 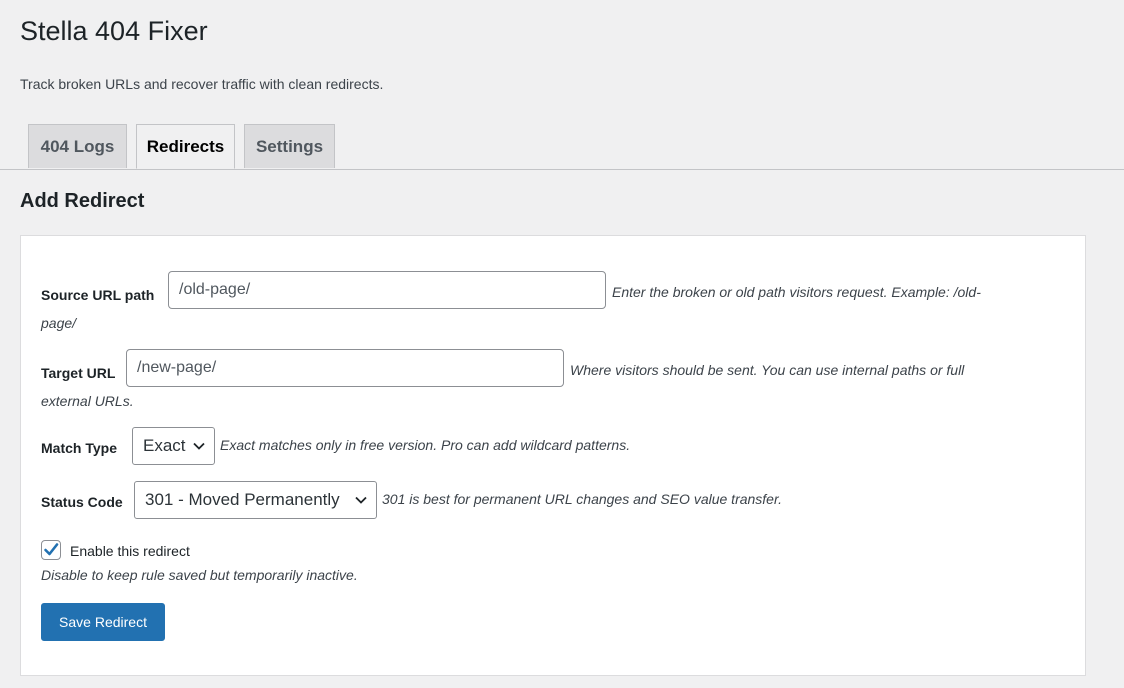 What do you see at coordinates (345, 368) in the screenshot?
I see `target-url-input: /new-page/` at bounding box center [345, 368].